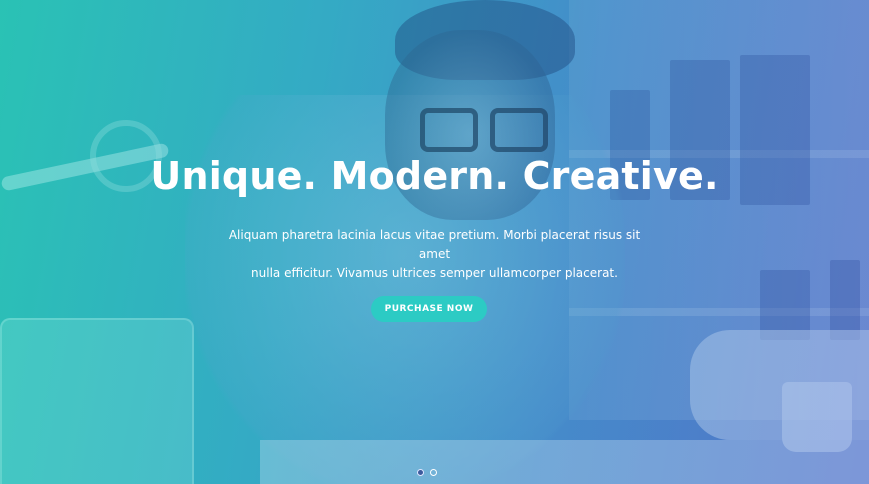 The image size is (869, 484). What do you see at coordinates (429, 309) in the screenshot?
I see `purchase-now-button: PURCHASE NOW` at bounding box center [429, 309].